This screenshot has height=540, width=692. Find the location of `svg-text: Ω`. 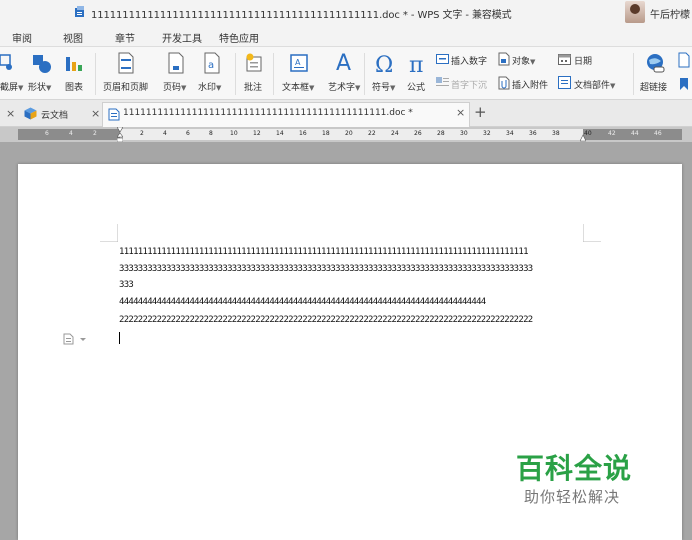

svg-text: Ω is located at coordinates (384, 64).